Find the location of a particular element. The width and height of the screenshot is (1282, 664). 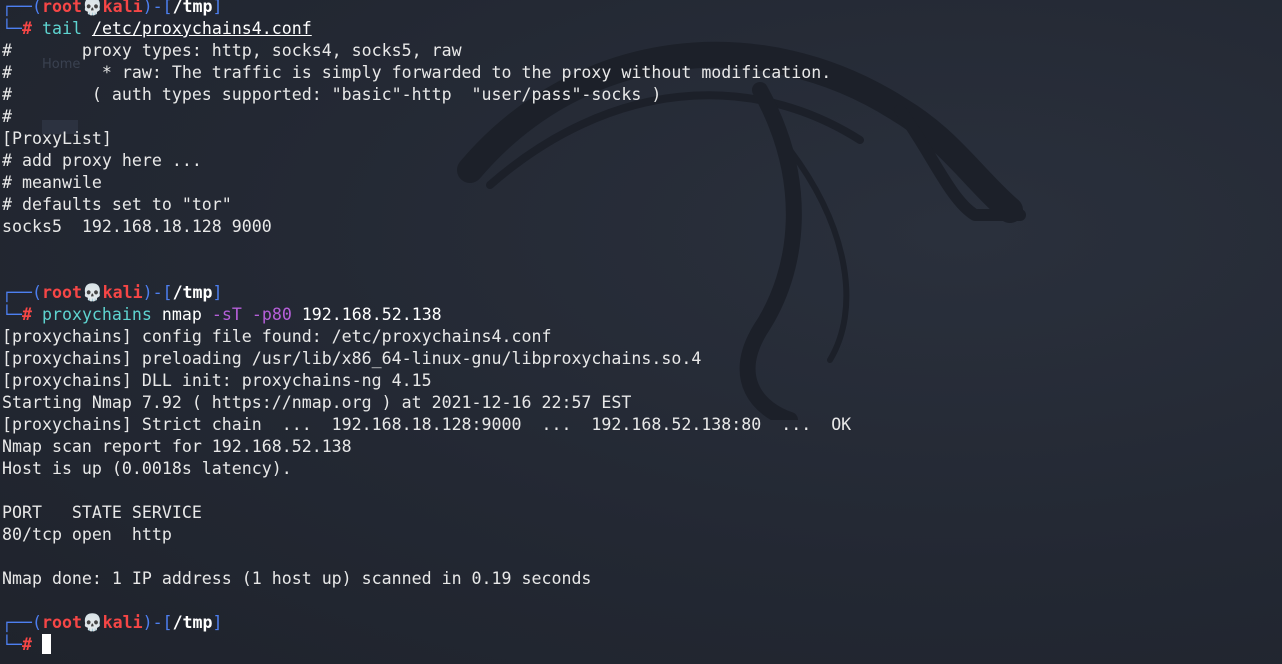

command-line: └─# tail /etc/proxychains4.conf is located at coordinates (157, 28).